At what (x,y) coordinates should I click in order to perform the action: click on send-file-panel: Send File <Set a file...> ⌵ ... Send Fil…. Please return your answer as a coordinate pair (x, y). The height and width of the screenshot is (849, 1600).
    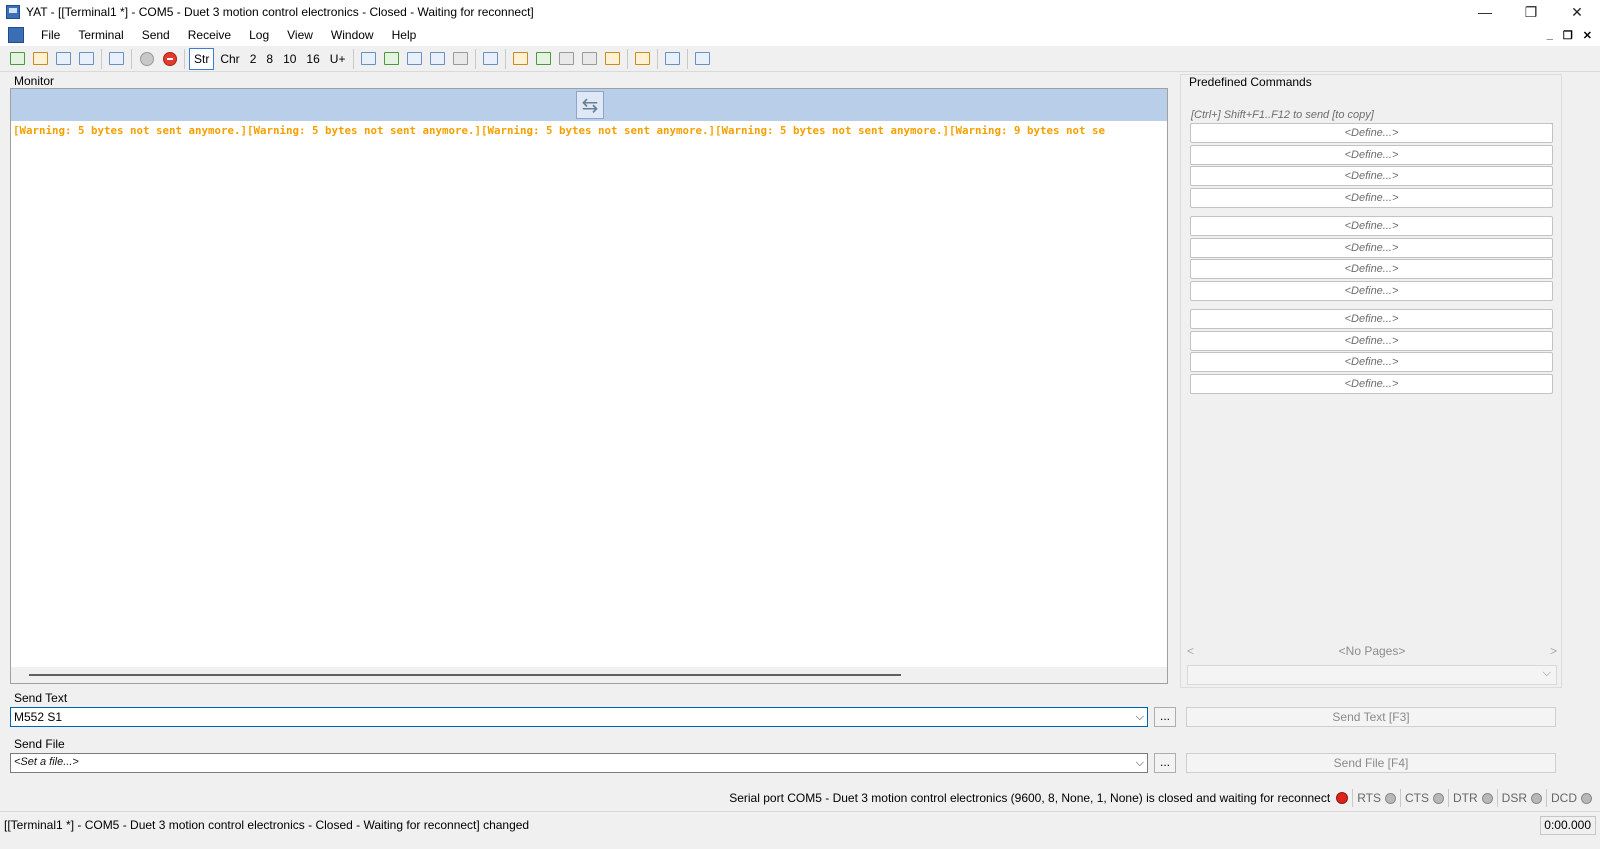
    Looking at the image, I should click on (783, 758).